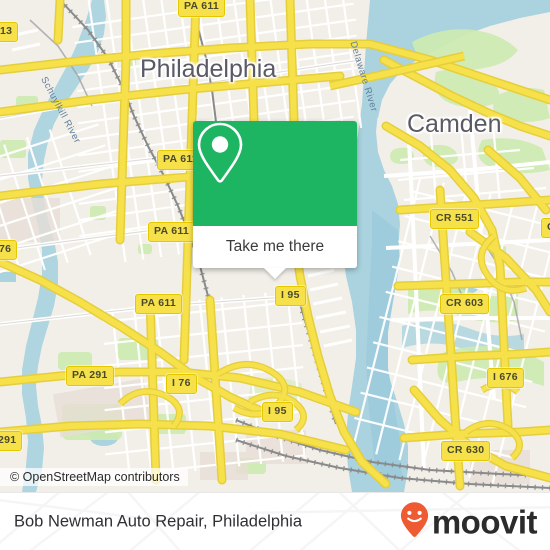 The height and width of the screenshot is (550, 550). What do you see at coordinates (9, 32) in the screenshot?
I see `road-shield: 13` at bounding box center [9, 32].